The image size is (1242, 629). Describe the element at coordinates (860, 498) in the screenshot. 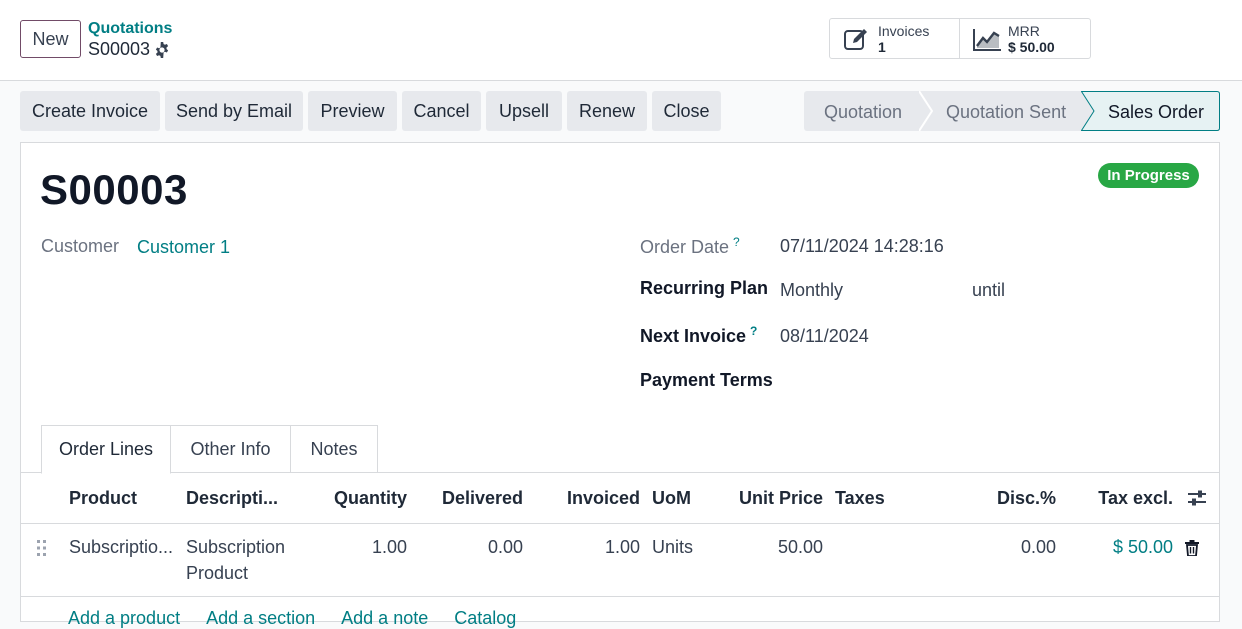

I see `column-header-taxes: Taxes` at that location.